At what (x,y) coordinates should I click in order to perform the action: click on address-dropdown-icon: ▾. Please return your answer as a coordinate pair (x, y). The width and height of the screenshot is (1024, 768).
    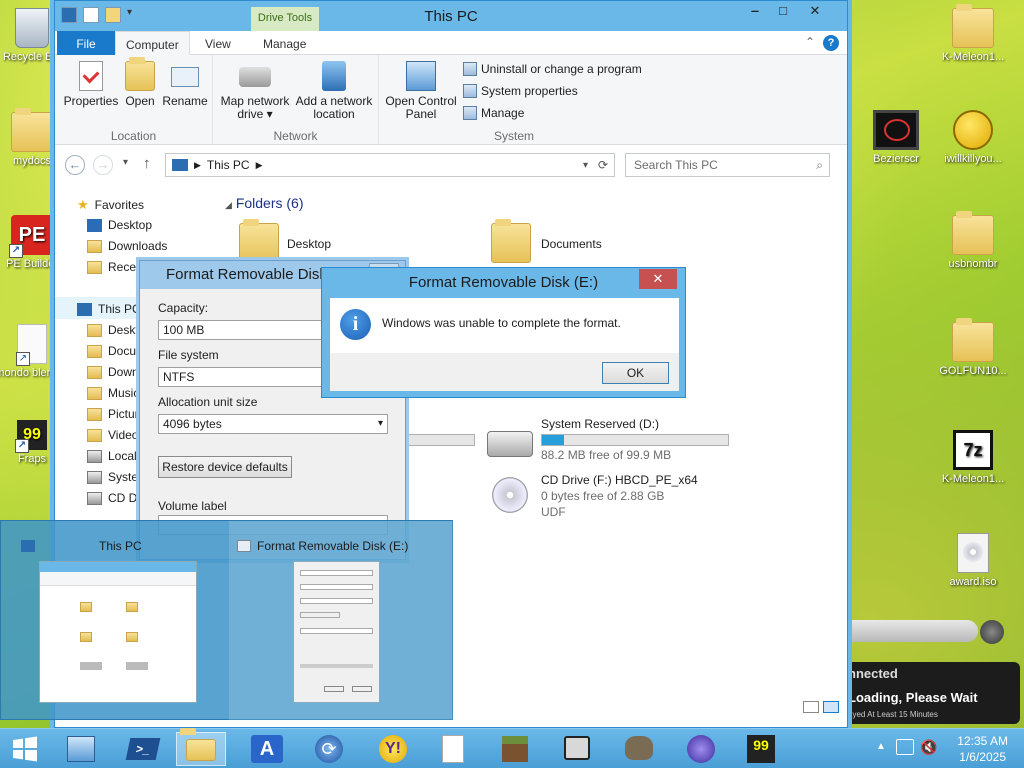
    Looking at the image, I should click on (585, 165).